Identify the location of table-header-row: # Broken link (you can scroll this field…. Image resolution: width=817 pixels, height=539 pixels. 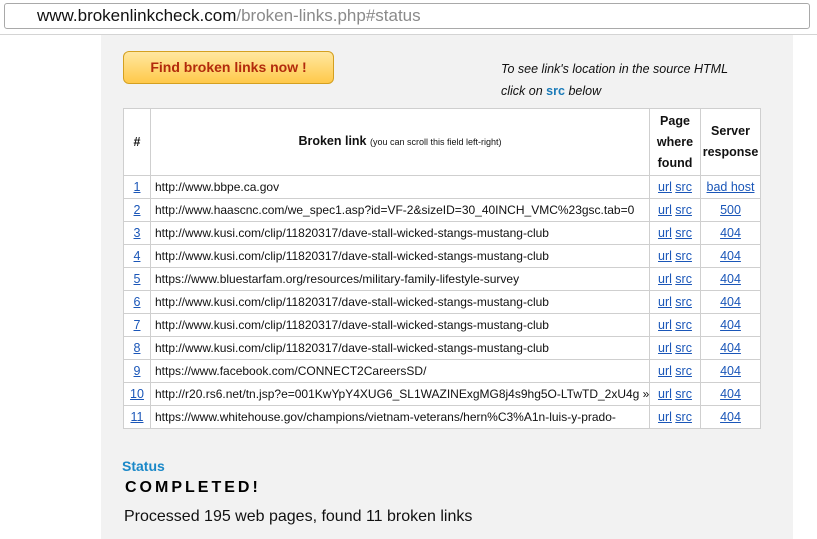
(442, 142).